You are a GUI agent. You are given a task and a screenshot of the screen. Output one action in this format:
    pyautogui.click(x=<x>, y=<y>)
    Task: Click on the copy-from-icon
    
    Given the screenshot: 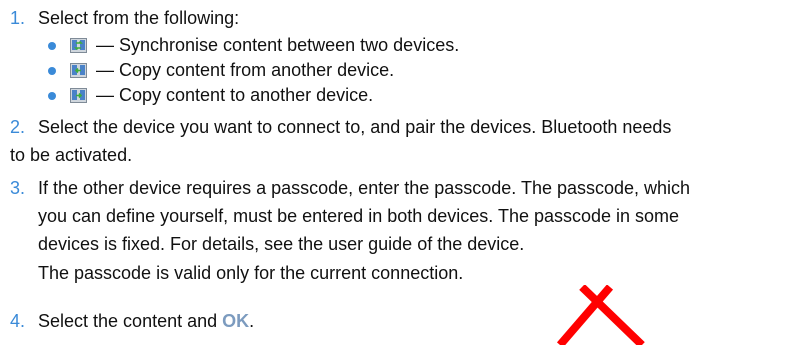 What is the action you would take?
    pyautogui.click(x=78, y=70)
    